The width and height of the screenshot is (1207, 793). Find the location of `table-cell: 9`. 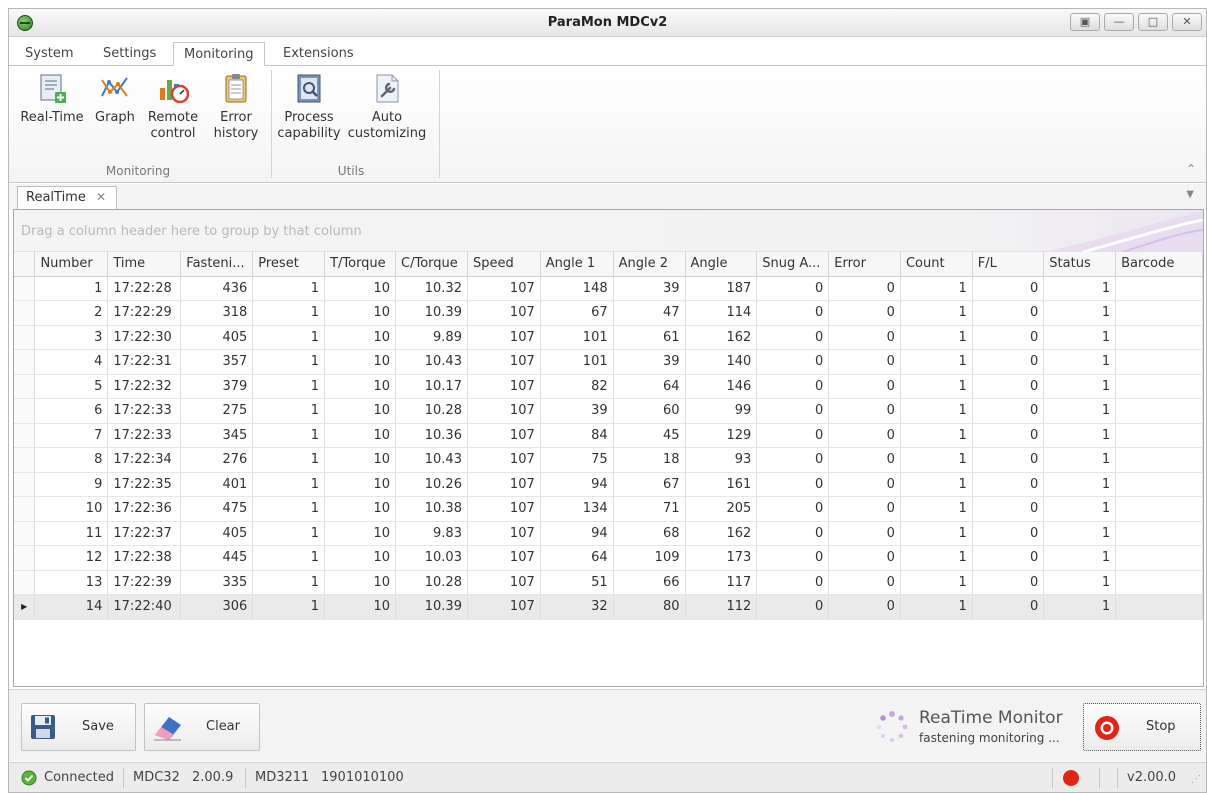

table-cell: 9 is located at coordinates (71, 484).